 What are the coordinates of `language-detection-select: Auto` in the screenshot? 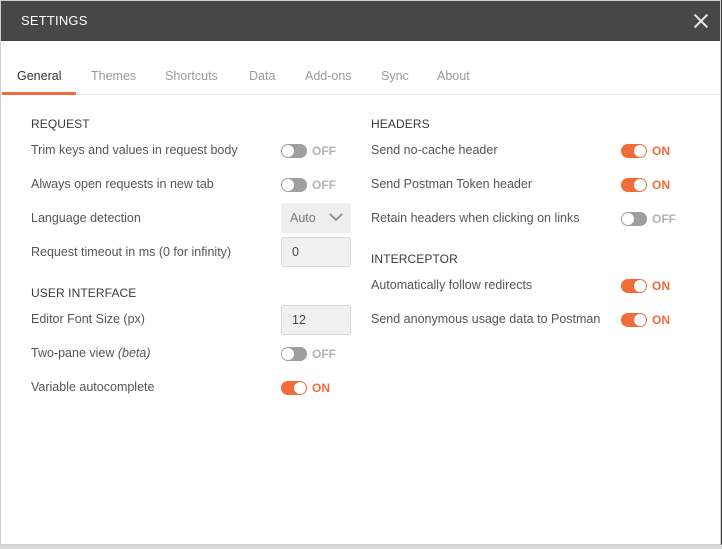 It's located at (316, 218).